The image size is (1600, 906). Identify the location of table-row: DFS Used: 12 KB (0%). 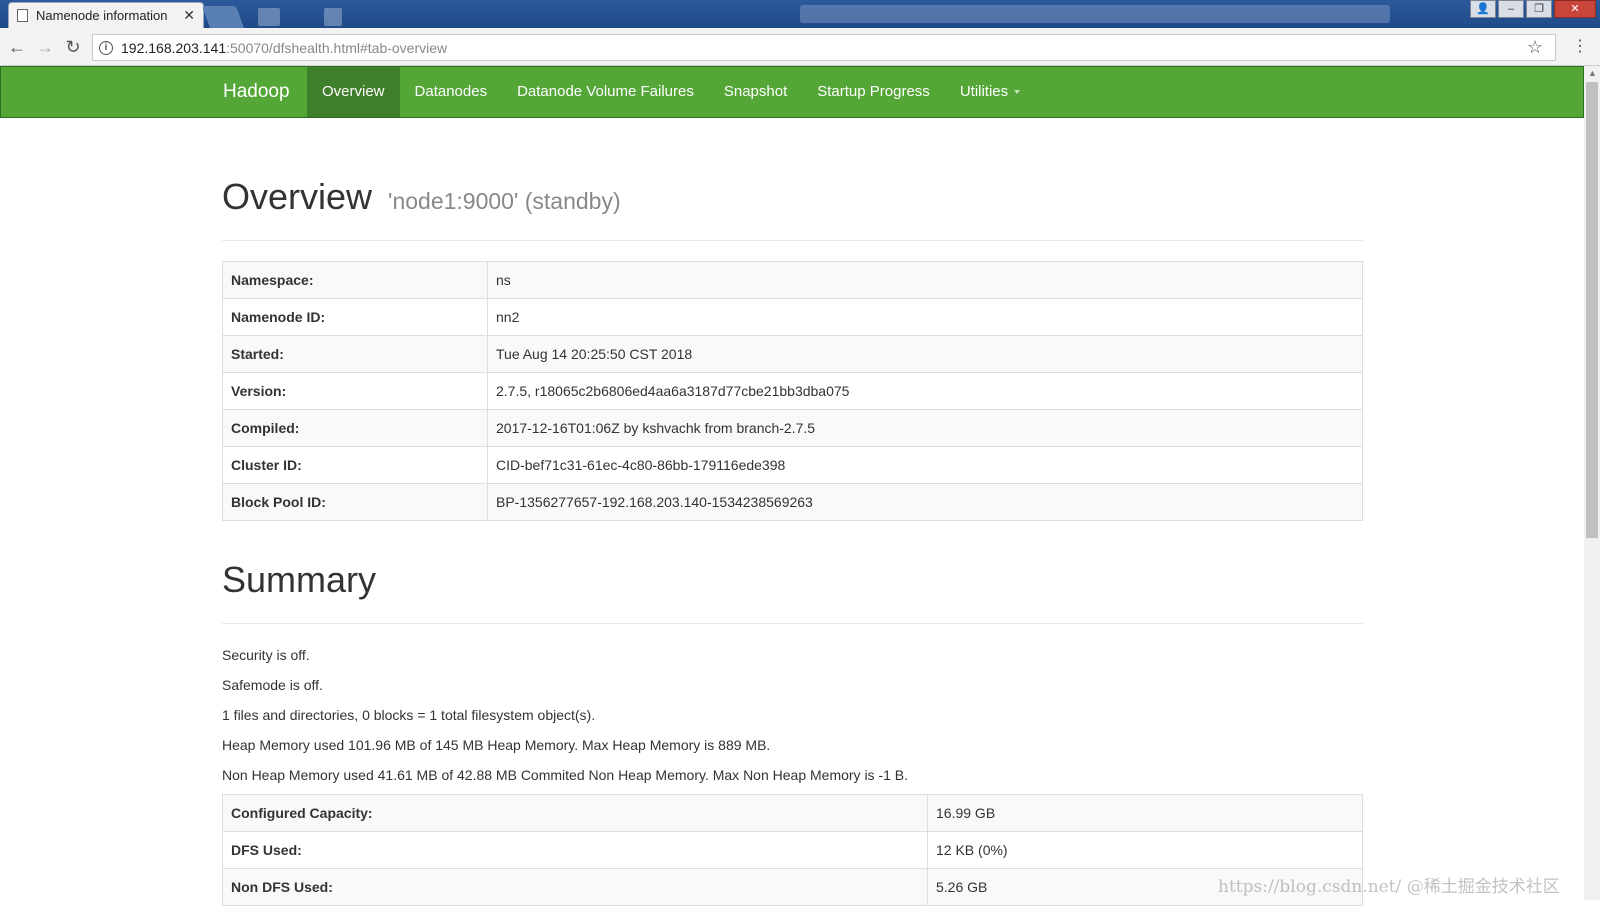
(792, 850).